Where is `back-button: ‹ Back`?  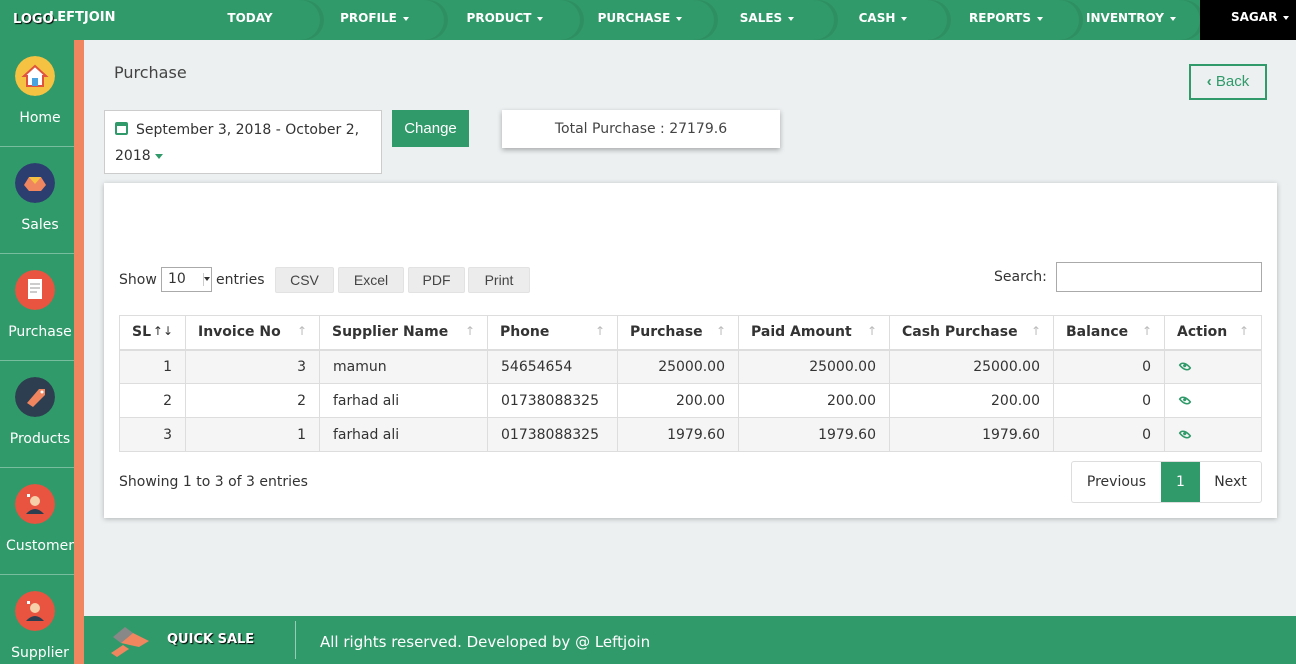
back-button: ‹ Back is located at coordinates (1228, 82).